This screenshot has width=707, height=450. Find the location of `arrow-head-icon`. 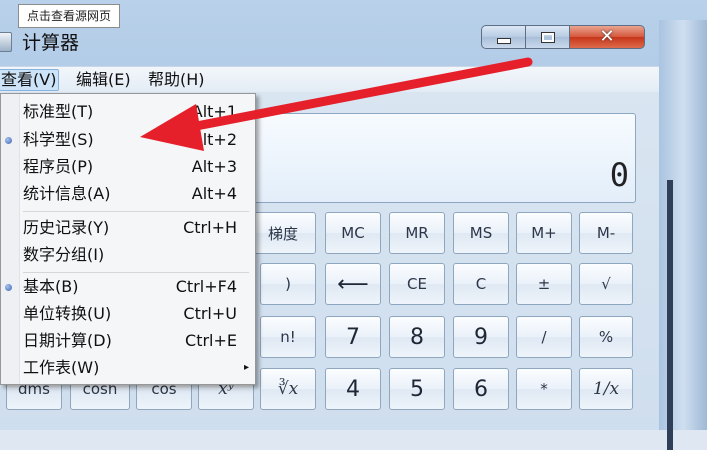

arrow-head-icon is located at coordinates (172, 127).